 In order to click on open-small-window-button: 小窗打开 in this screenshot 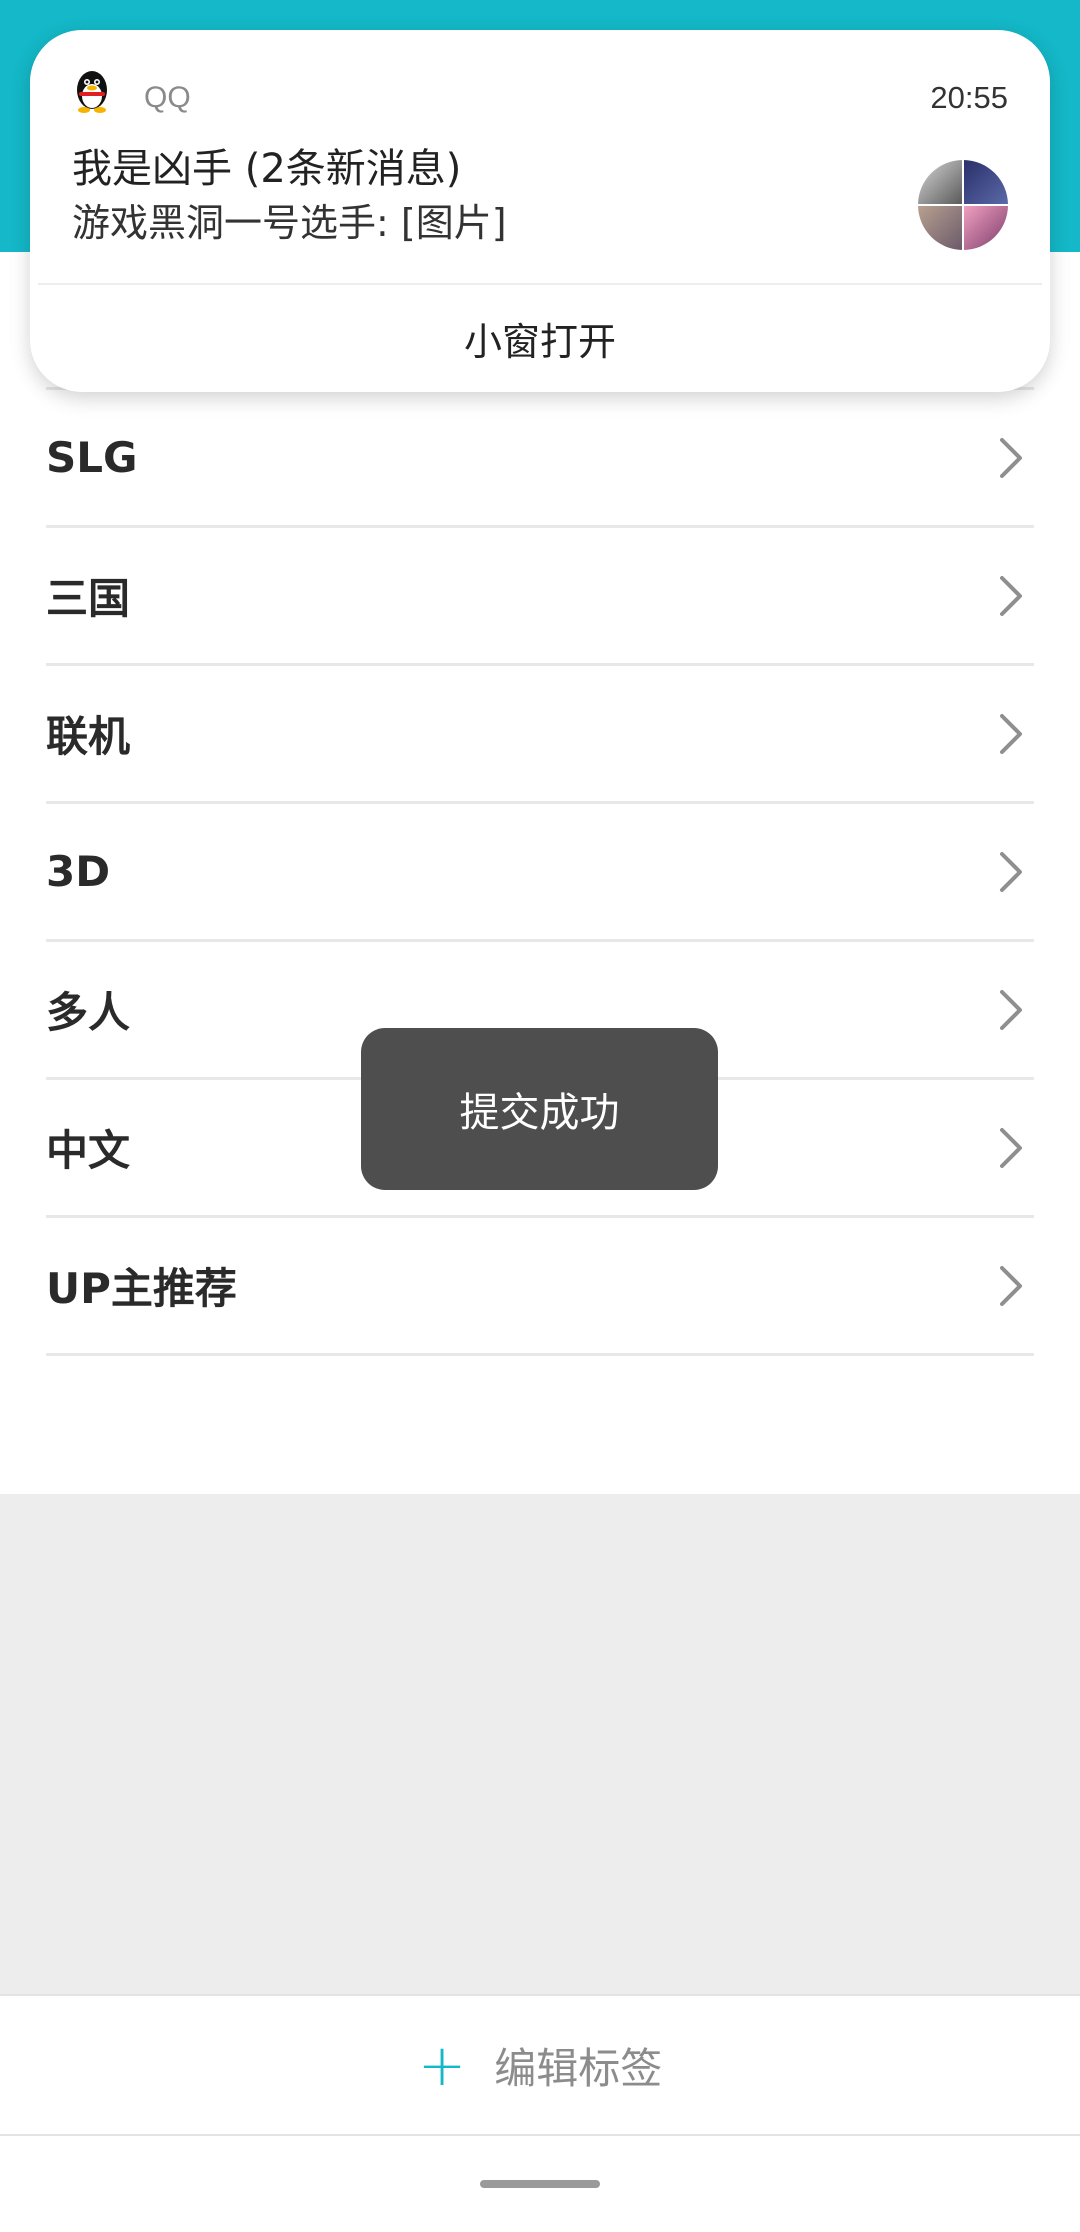, I will do `click(540, 338)`.